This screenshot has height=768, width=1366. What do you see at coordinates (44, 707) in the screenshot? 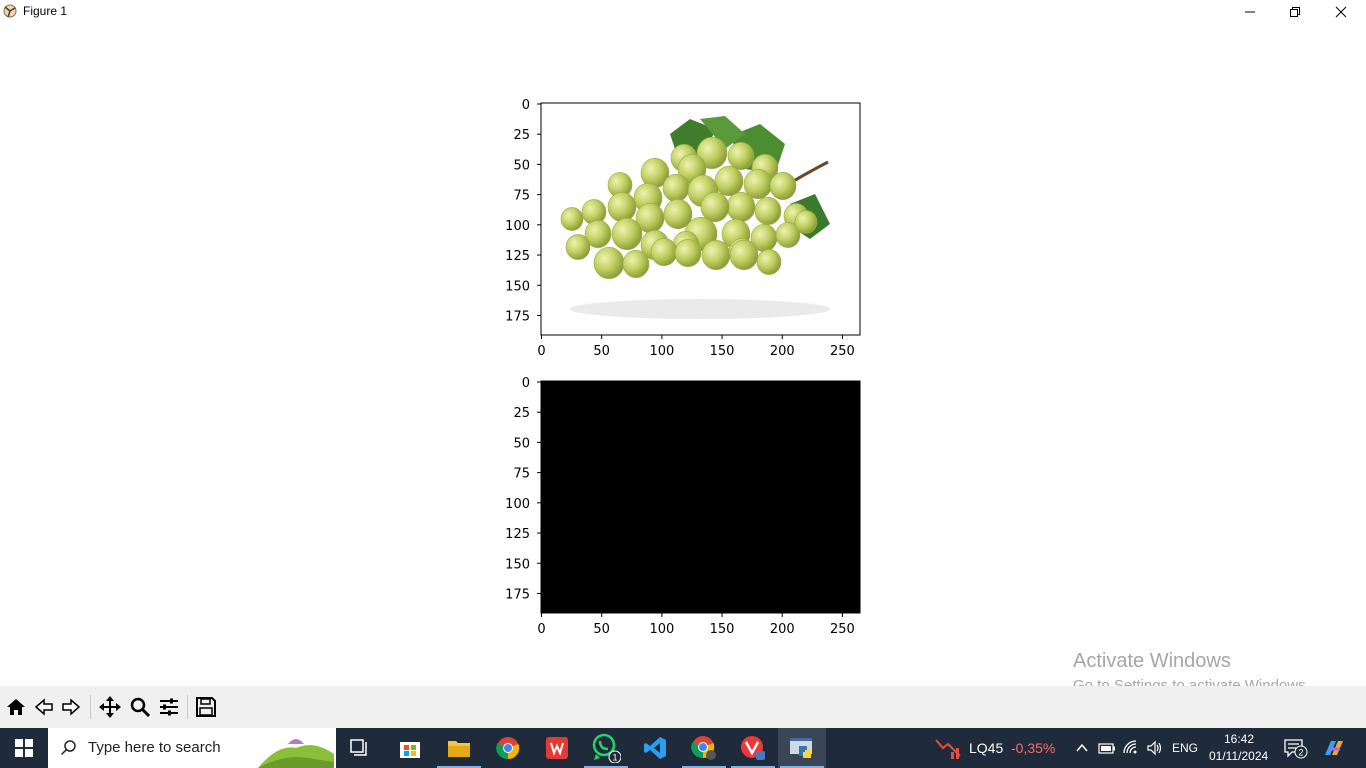
I see `back-button` at bounding box center [44, 707].